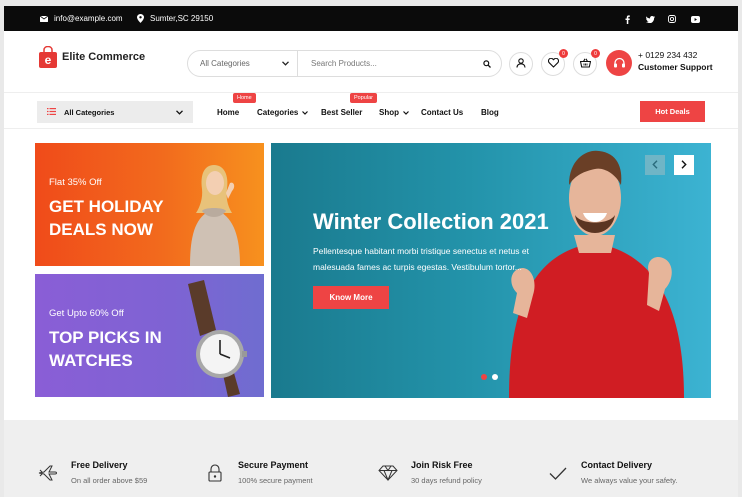  I want to click on logo-letter: e, so click(48, 60).